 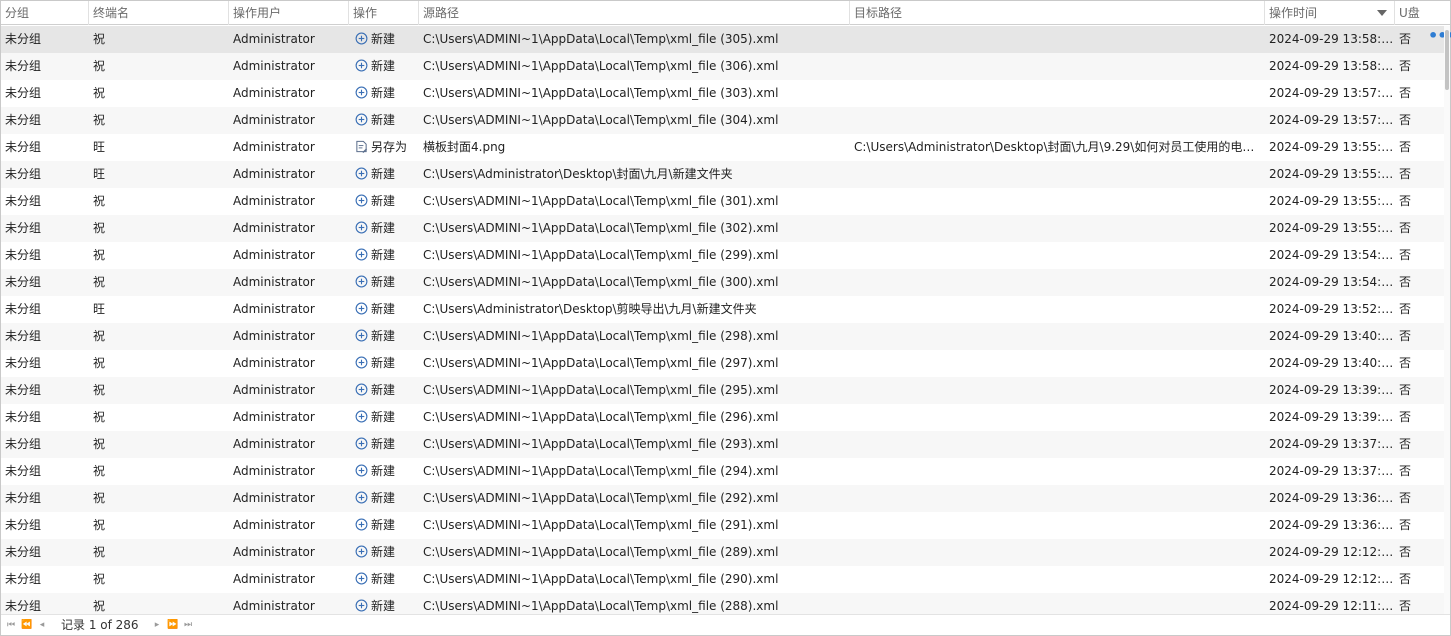 I want to click on cell-terminal: 旺, so click(x=99, y=147).